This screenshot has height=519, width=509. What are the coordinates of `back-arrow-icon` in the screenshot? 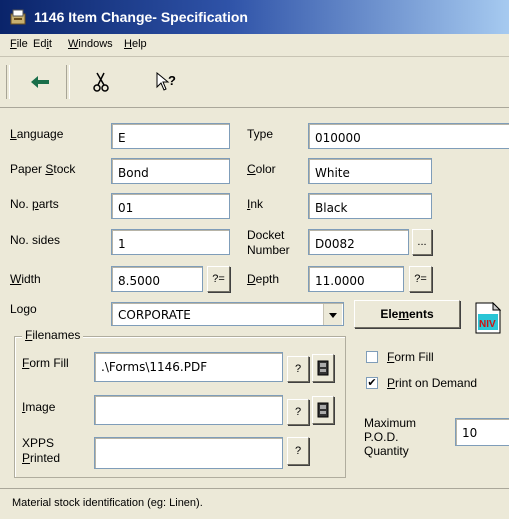 It's located at (40, 82).